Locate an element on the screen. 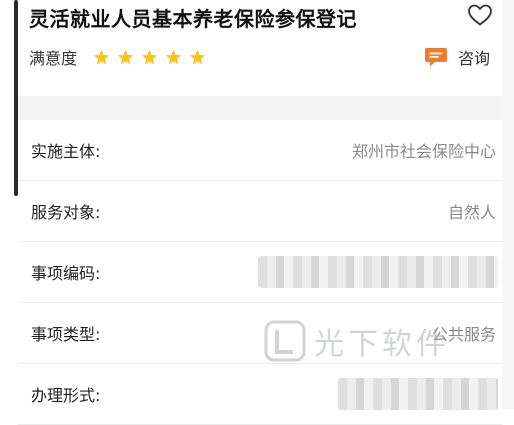 This screenshot has height=425, width=514. page-title: 灵活就业人员基本养老保险参保登记 is located at coordinates (193, 19).